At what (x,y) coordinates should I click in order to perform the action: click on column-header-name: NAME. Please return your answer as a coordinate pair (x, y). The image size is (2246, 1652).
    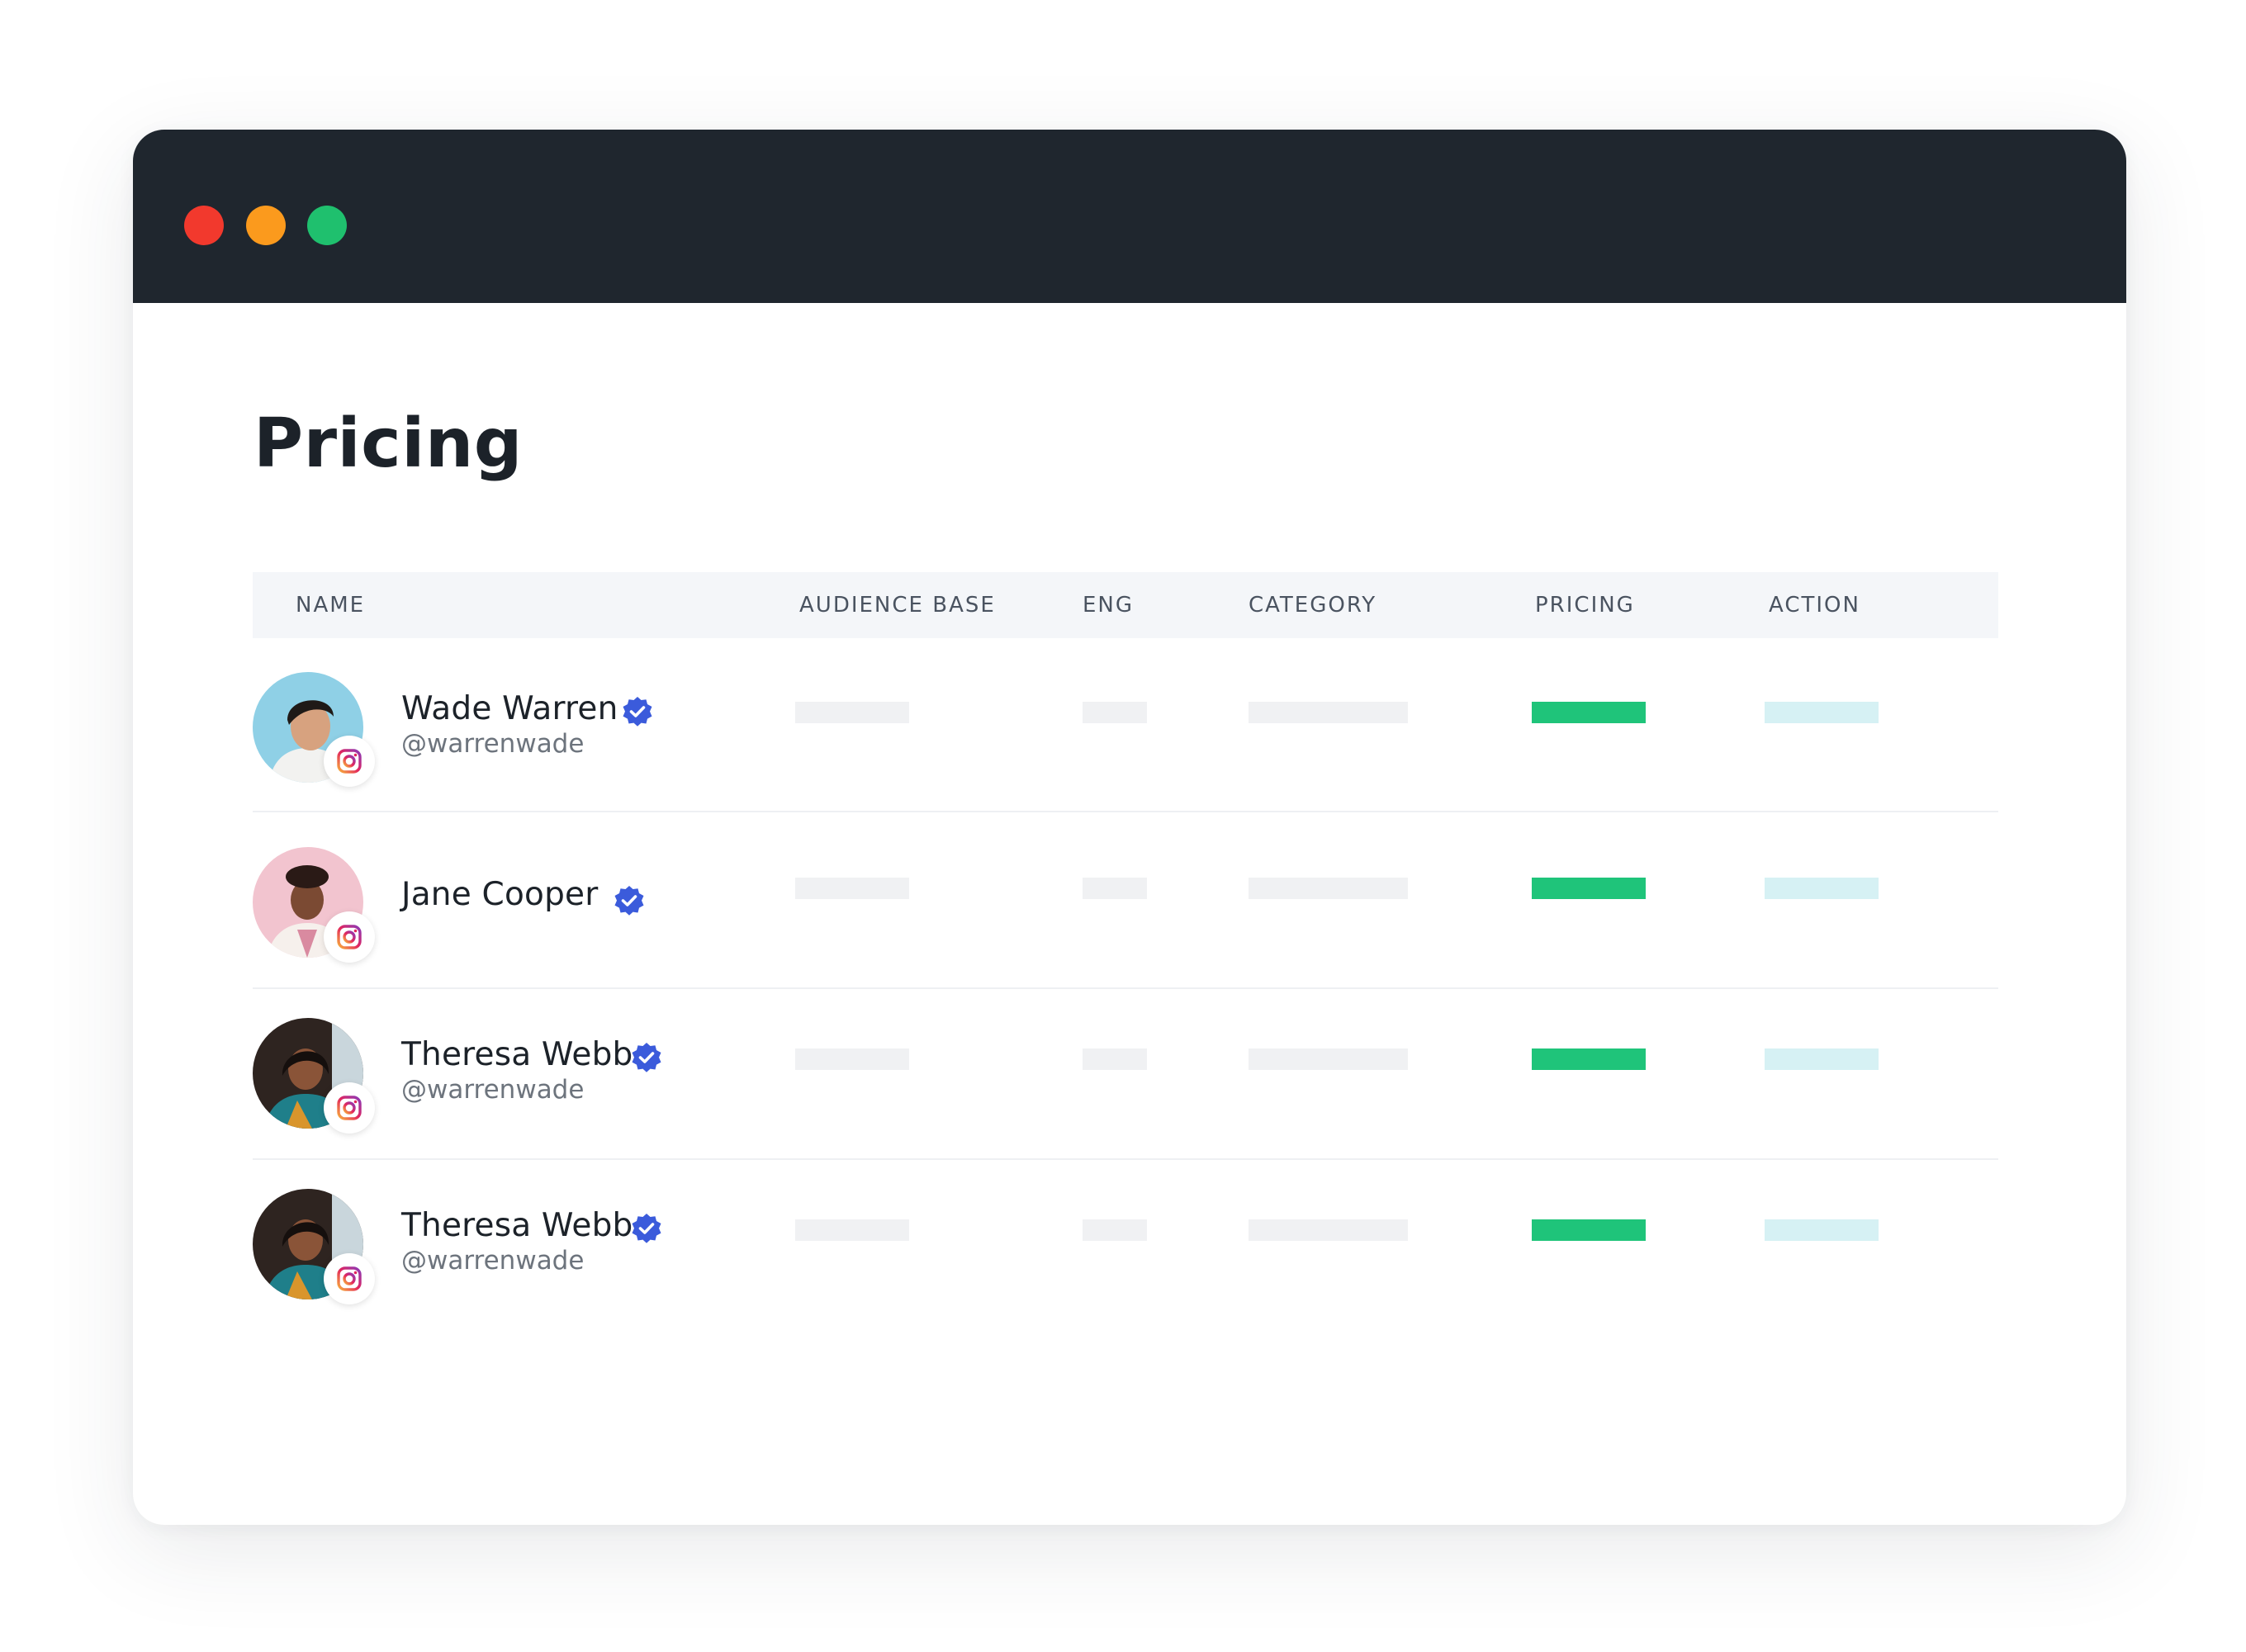
    Looking at the image, I should click on (330, 605).